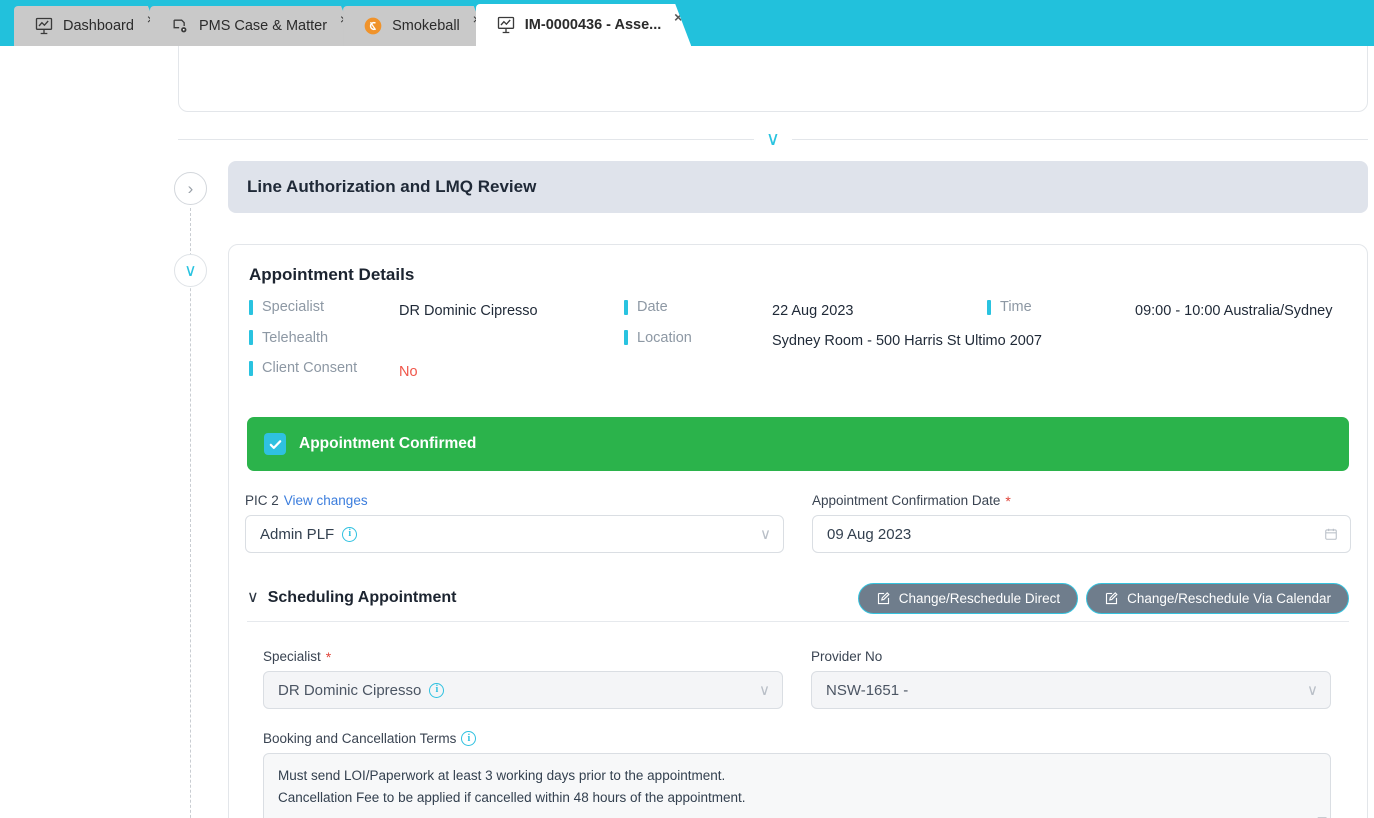 The width and height of the screenshot is (1374, 818). I want to click on detail-label-time: Time, so click(1061, 307).